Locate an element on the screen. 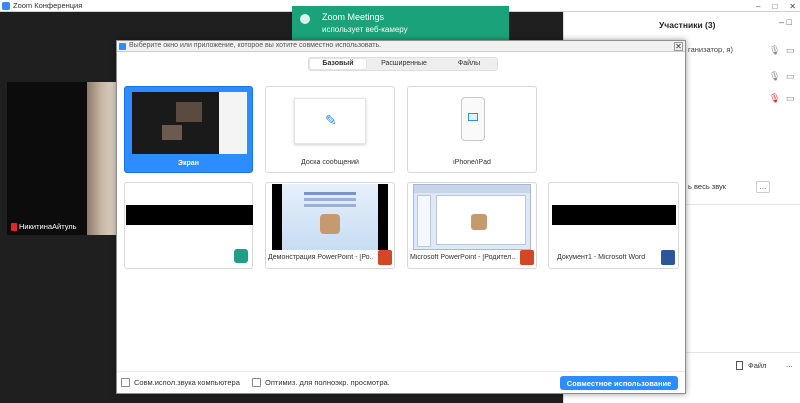 Image resolution: width=800 pixels, height=403 pixels. phone-icon is located at coordinates (473, 119).